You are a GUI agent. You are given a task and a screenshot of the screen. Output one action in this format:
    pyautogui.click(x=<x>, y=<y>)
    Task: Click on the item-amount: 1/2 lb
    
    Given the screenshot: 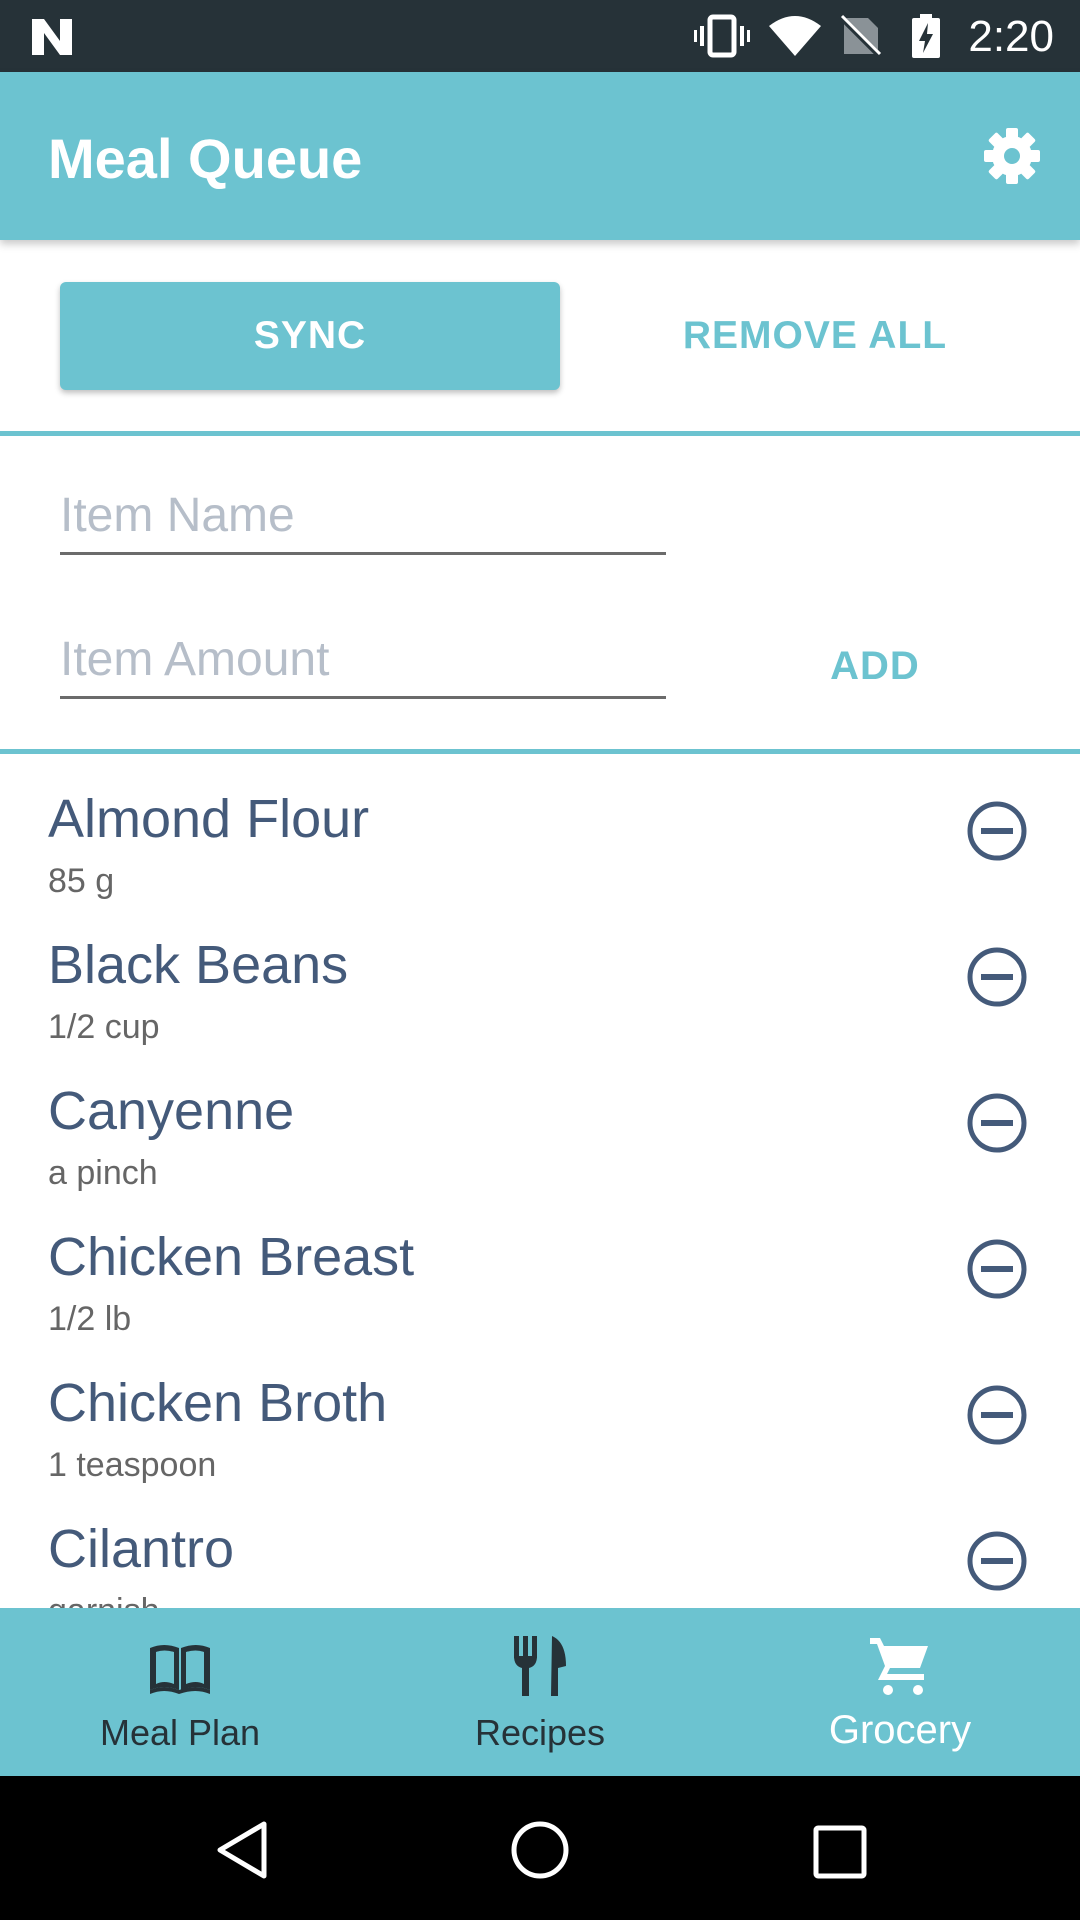 What is the action you would take?
    pyautogui.click(x=90, y=1319)
    